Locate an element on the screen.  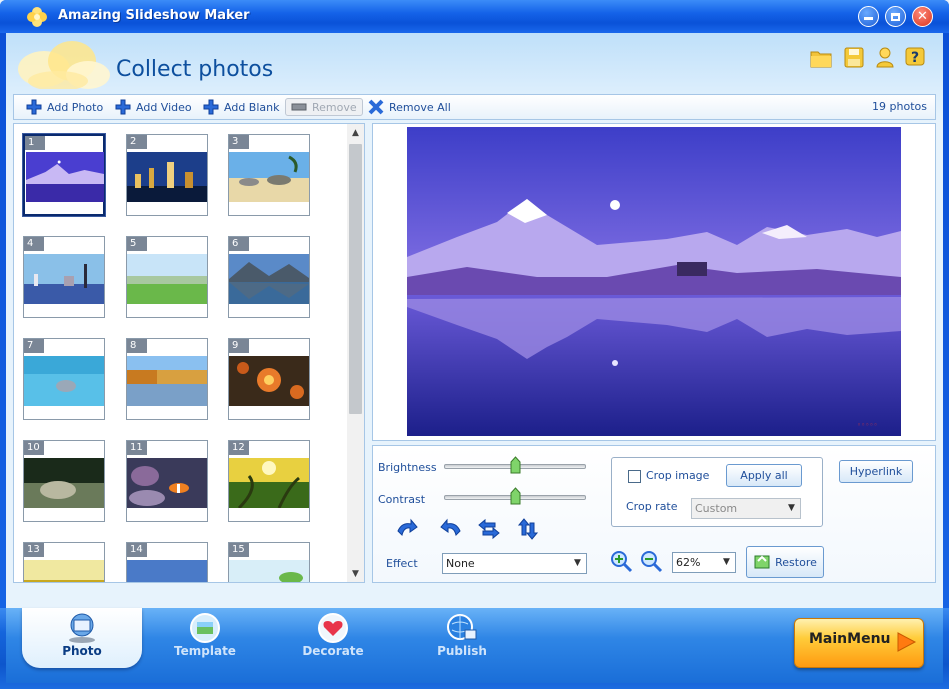
tab-publish: Publish is located at coordinates (462, 638).